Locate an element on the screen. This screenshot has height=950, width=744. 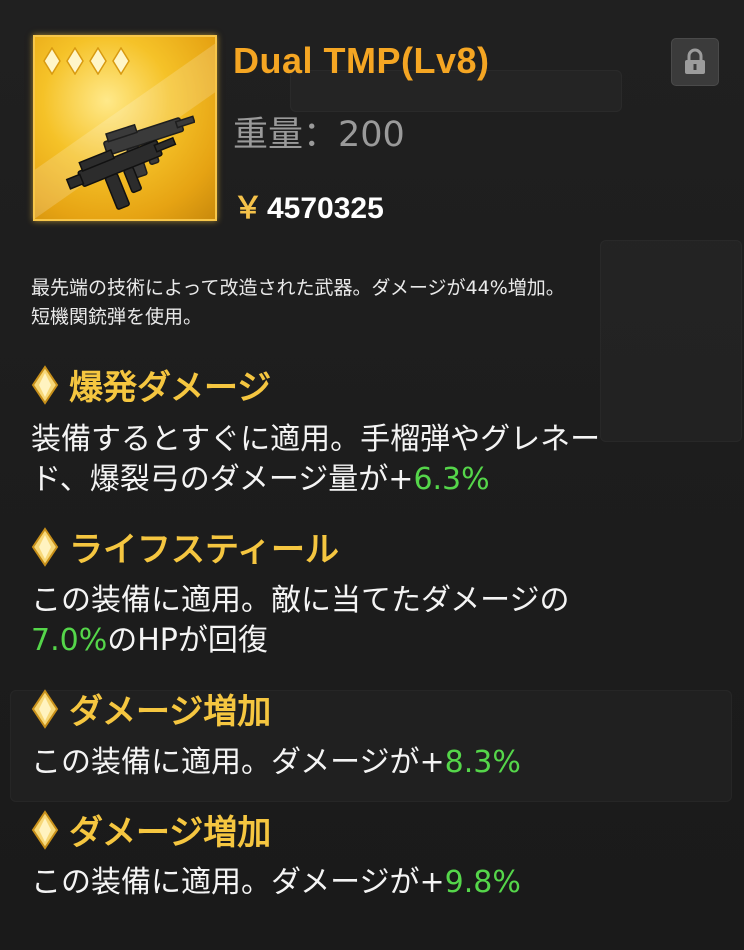
skill-value: 7.0% is located at coordinates (69, 640).